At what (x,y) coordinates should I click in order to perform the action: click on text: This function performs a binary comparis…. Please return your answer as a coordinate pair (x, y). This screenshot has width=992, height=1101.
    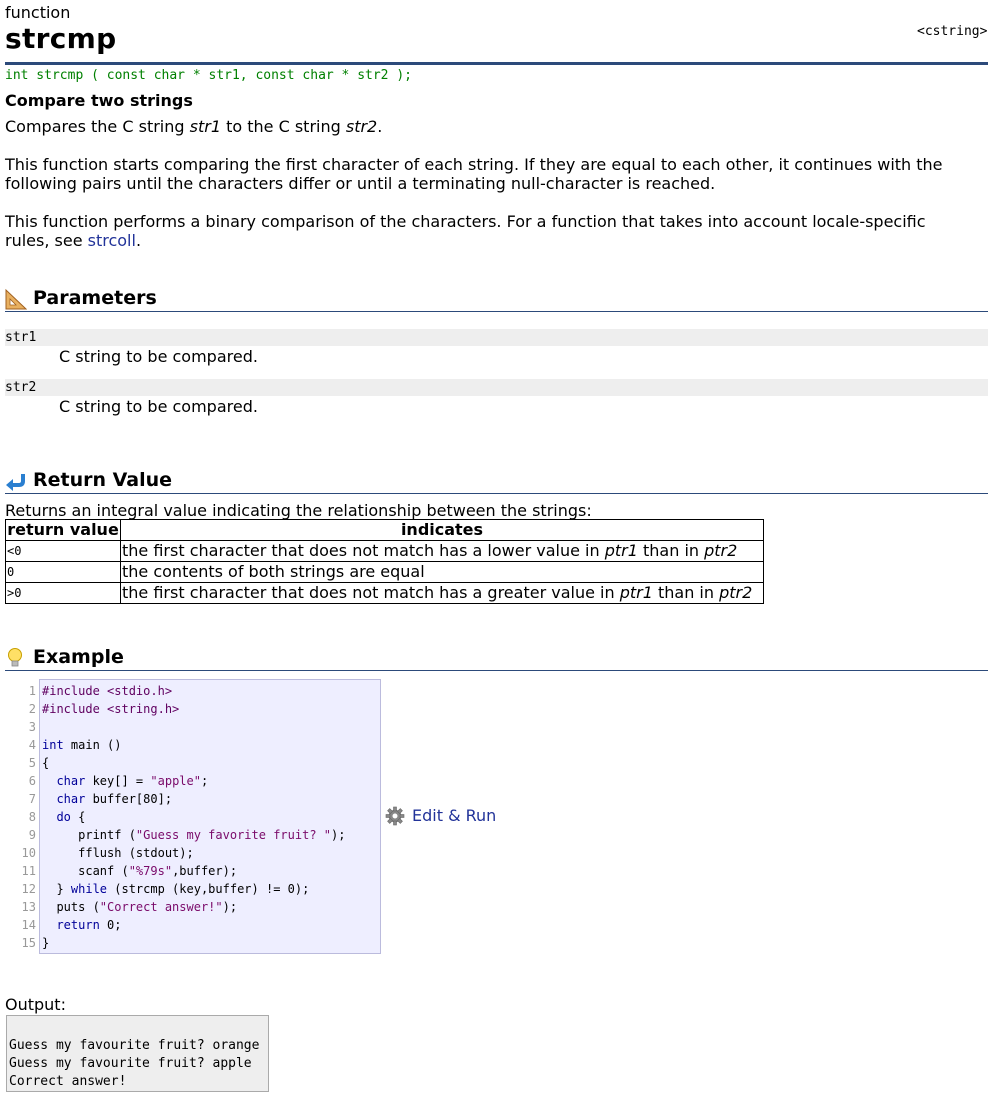
    Looking at the image, I should click on (465, 231).